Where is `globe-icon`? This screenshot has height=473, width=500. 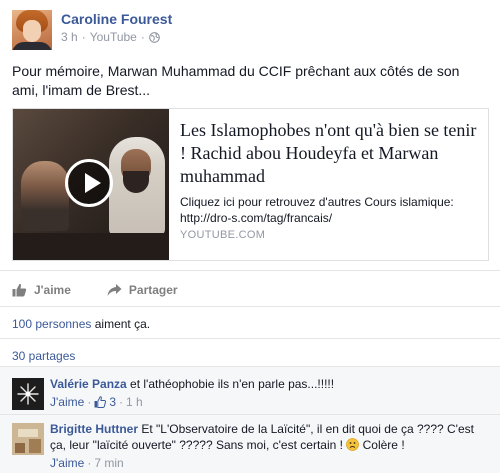 globe-icon is located at coordinates (154, 37).